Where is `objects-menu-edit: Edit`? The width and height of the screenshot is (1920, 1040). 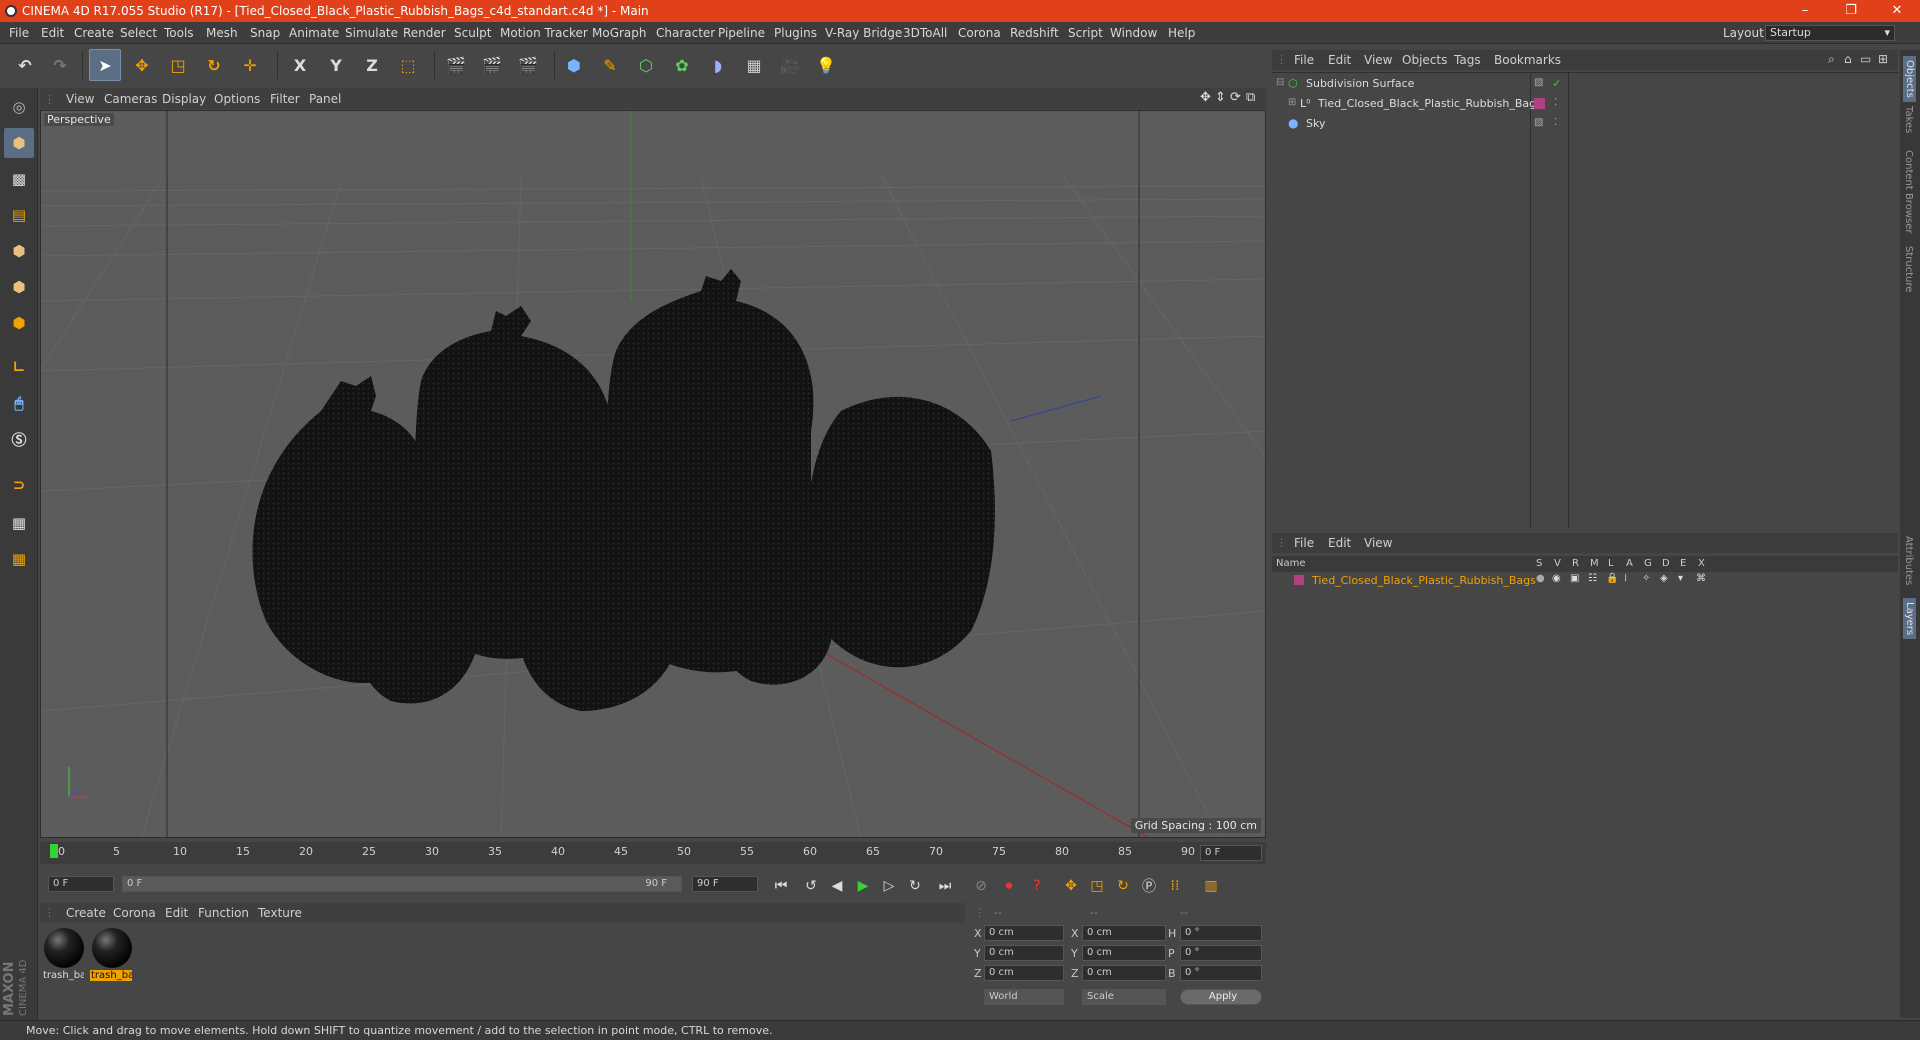 objects-menu-edit: Edit is located at coordinates (1339, 60).